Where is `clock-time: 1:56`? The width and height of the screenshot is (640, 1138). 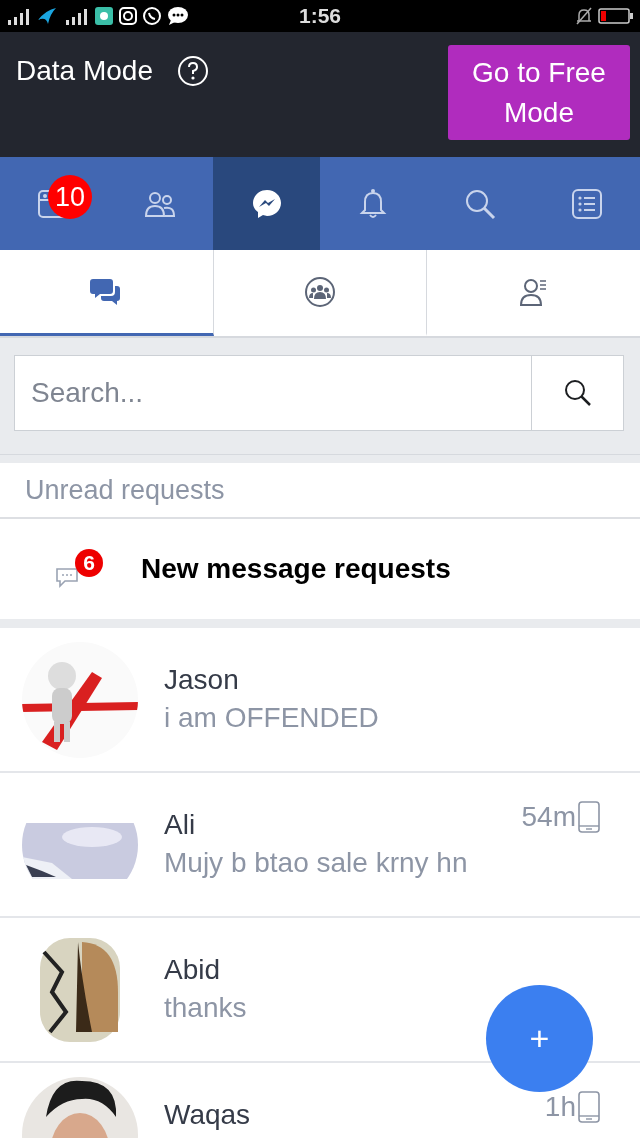 clock-time: 1:56 is located at coordinates (320, 16).